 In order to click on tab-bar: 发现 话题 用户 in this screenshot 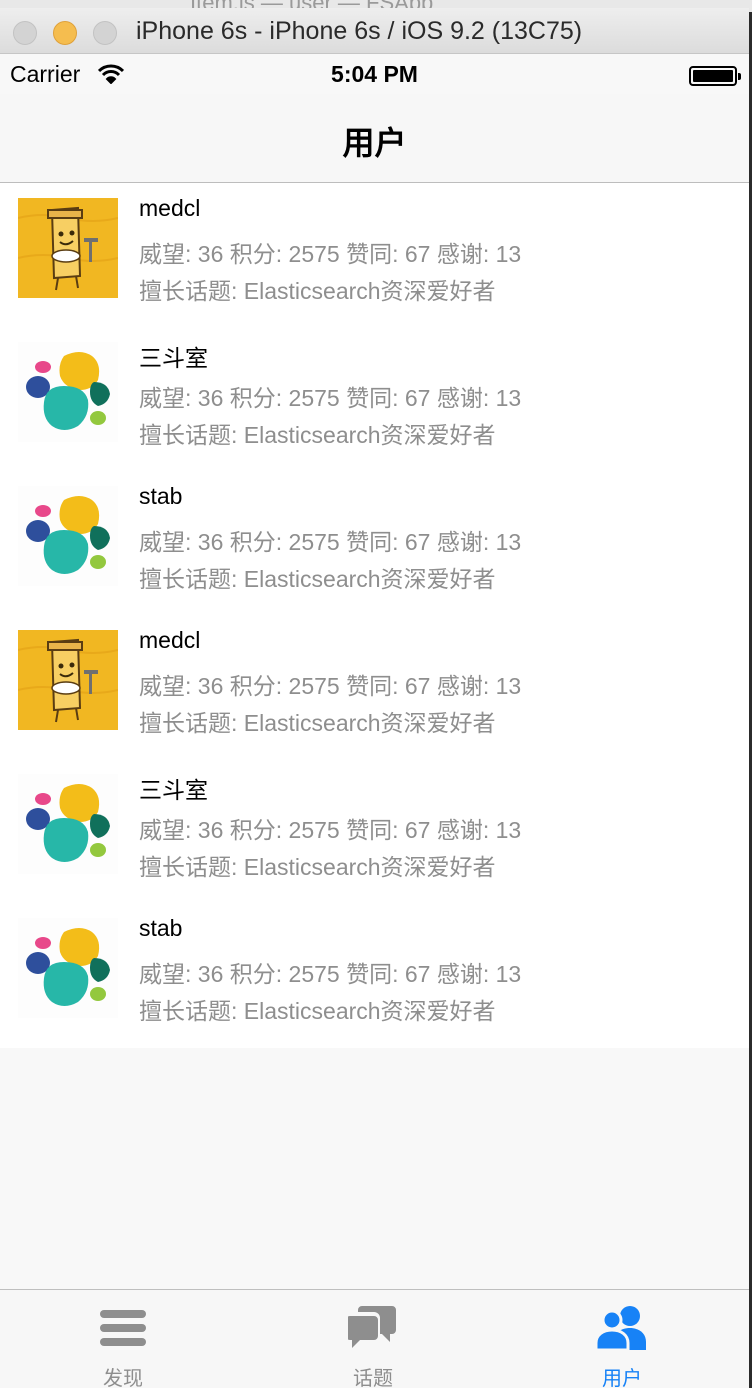, I will do `click(374, 1338)`.